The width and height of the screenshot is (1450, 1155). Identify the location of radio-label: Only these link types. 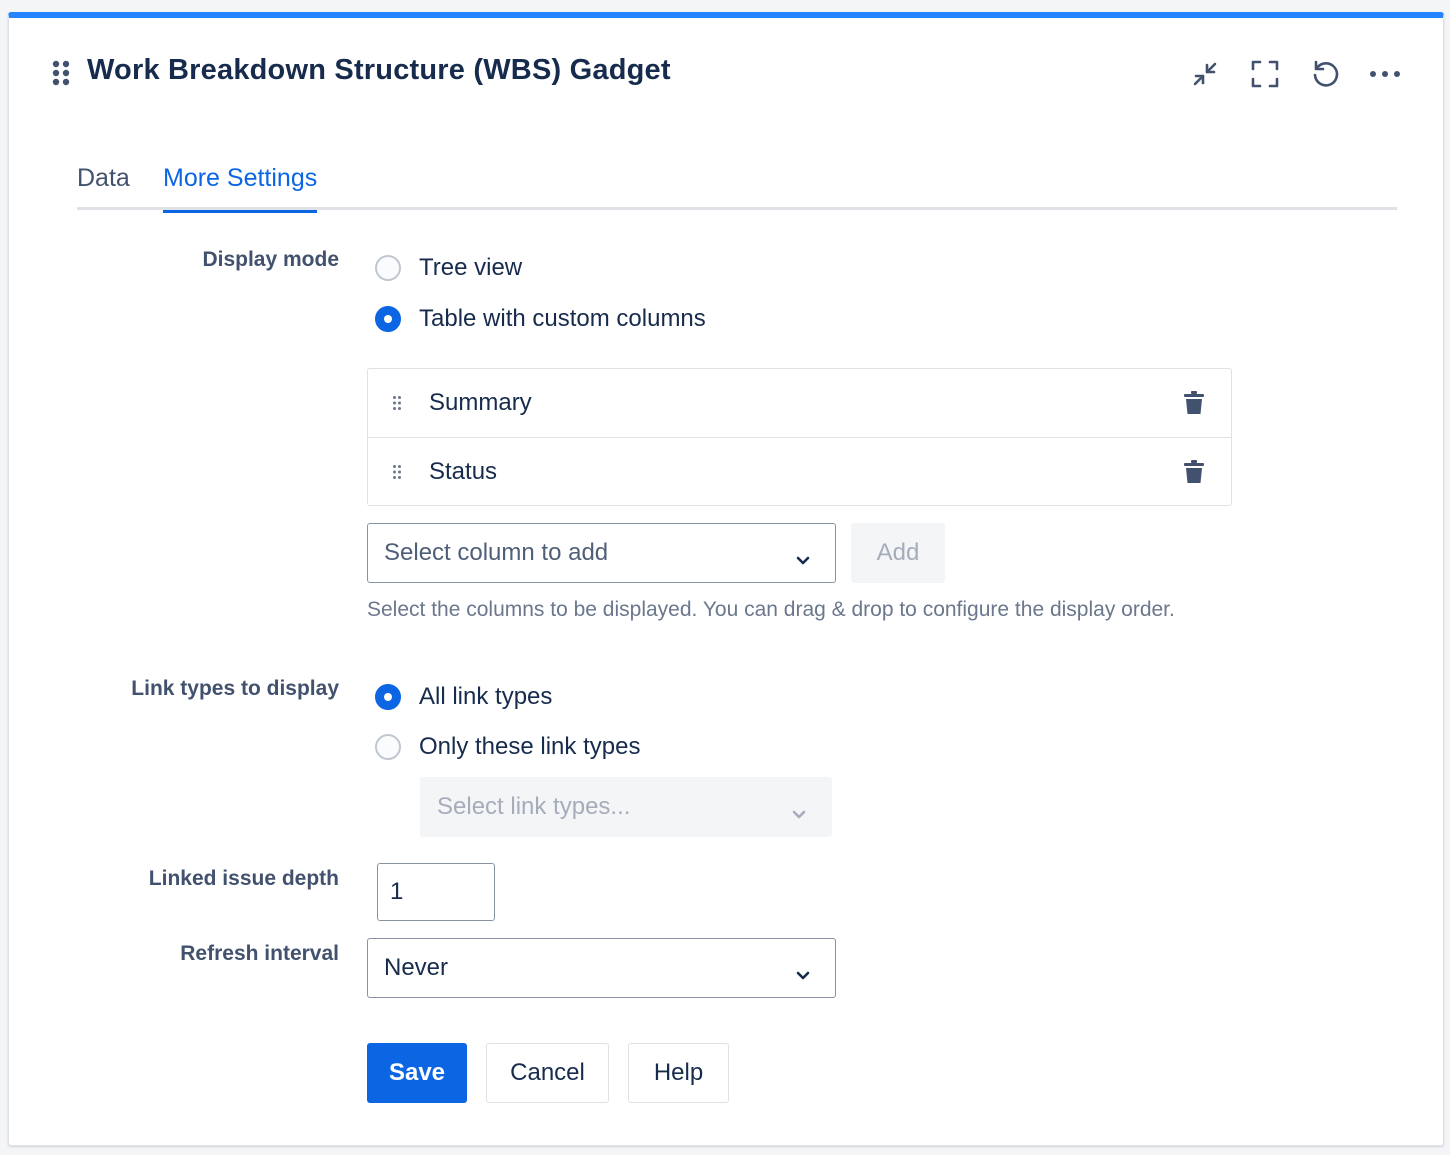
(530, 746).